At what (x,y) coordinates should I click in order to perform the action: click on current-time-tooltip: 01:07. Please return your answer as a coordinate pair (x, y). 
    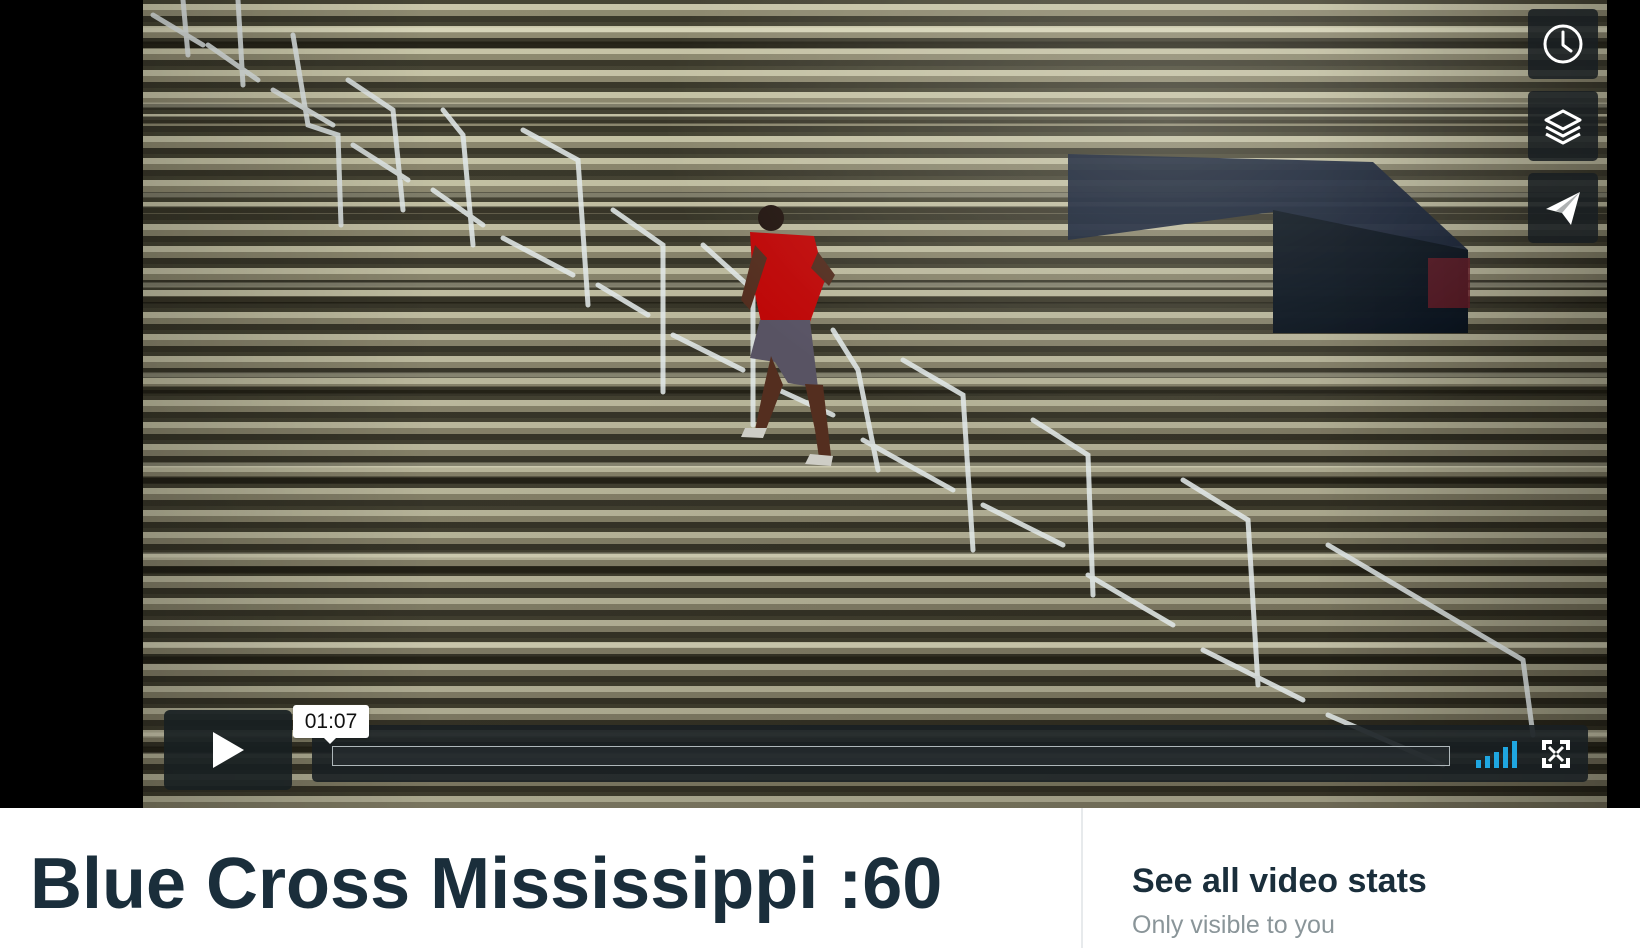
    Looking at the image, I should click on (331, 724).